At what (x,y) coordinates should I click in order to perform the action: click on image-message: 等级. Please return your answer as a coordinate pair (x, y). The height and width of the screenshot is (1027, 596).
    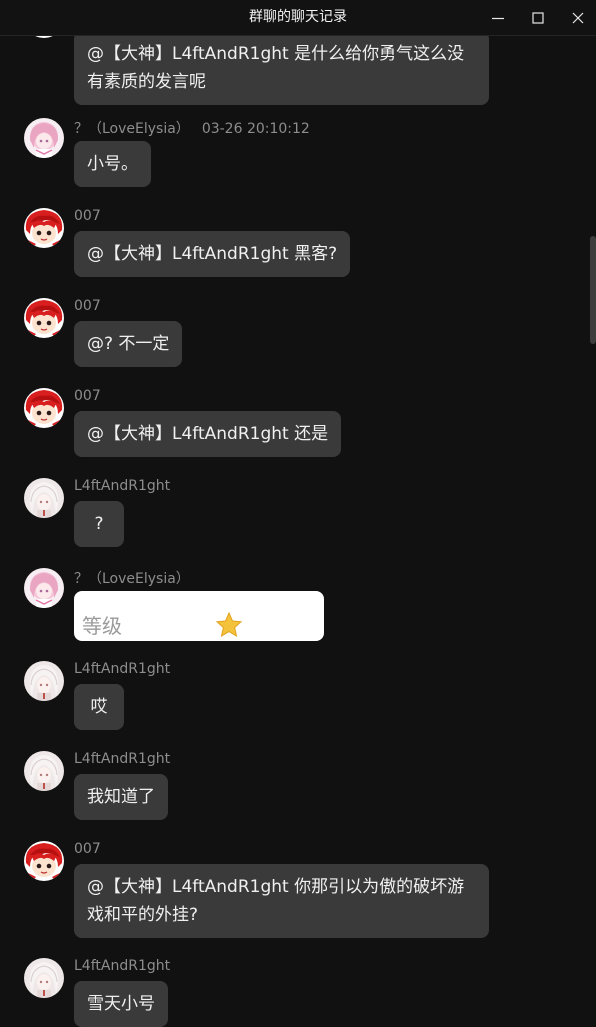
    Looking at the image, I should click on (199, 616).